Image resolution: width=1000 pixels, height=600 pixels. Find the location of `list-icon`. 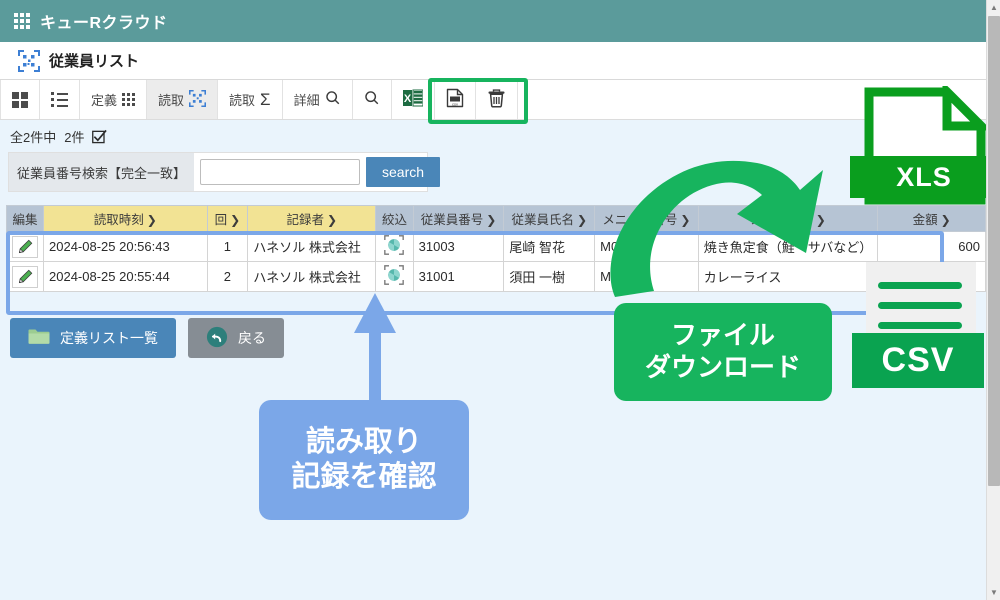

list-icon is located at coordinates (59, 99).